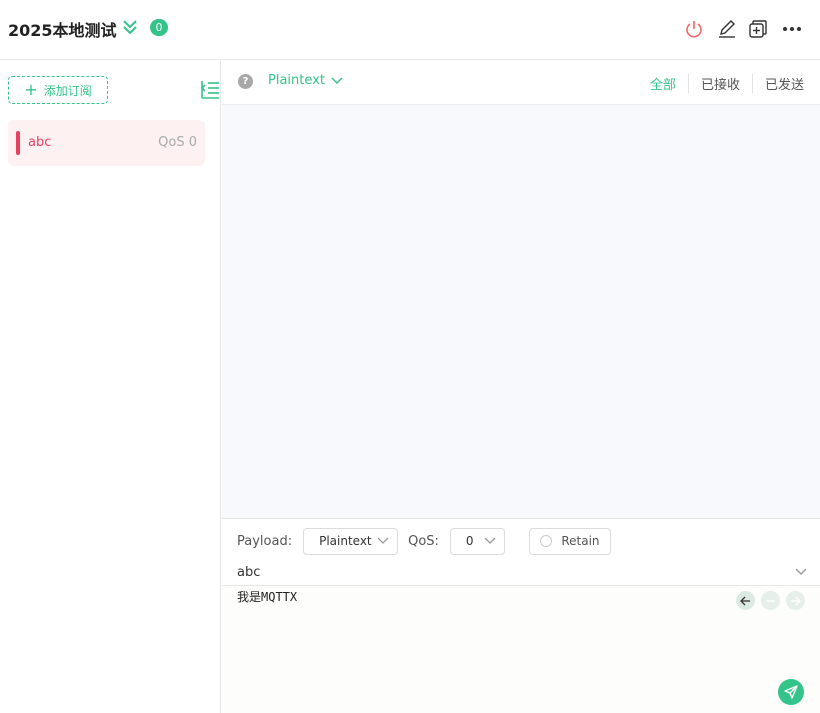 The width and height of the screenshot is (820, 713). I want to click on more-options-button, so click(792, 29).